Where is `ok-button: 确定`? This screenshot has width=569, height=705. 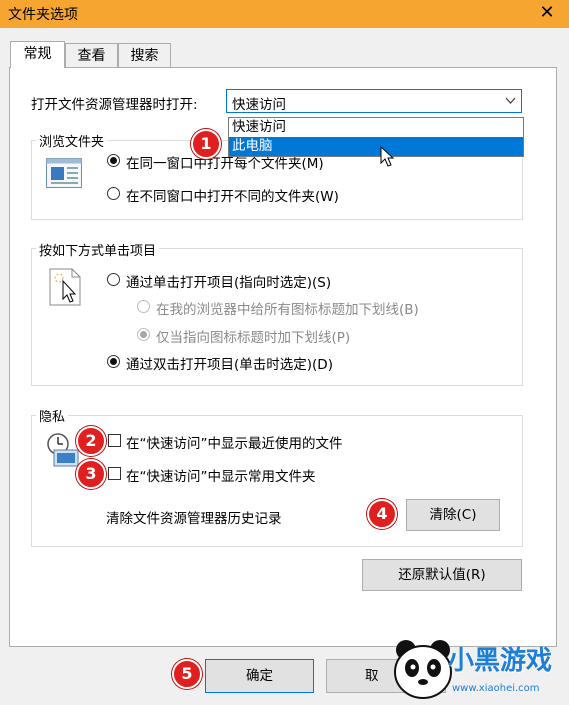
ok-button: 确定 is located at coordinates (259, 676).